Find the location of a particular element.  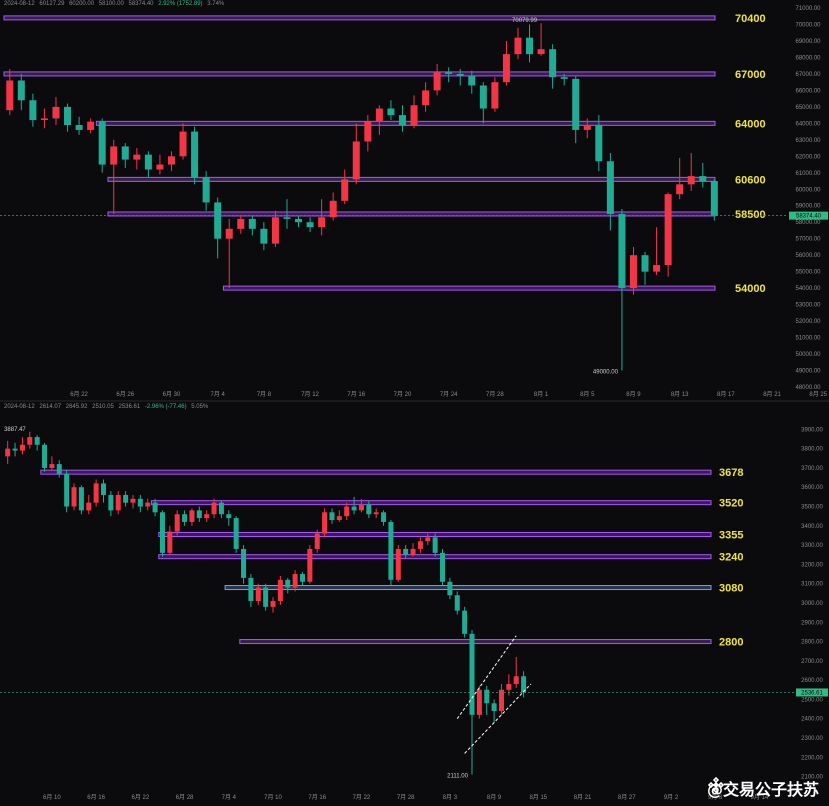

y-tick-label: 3500.00 is located at coordinates (812, 508).